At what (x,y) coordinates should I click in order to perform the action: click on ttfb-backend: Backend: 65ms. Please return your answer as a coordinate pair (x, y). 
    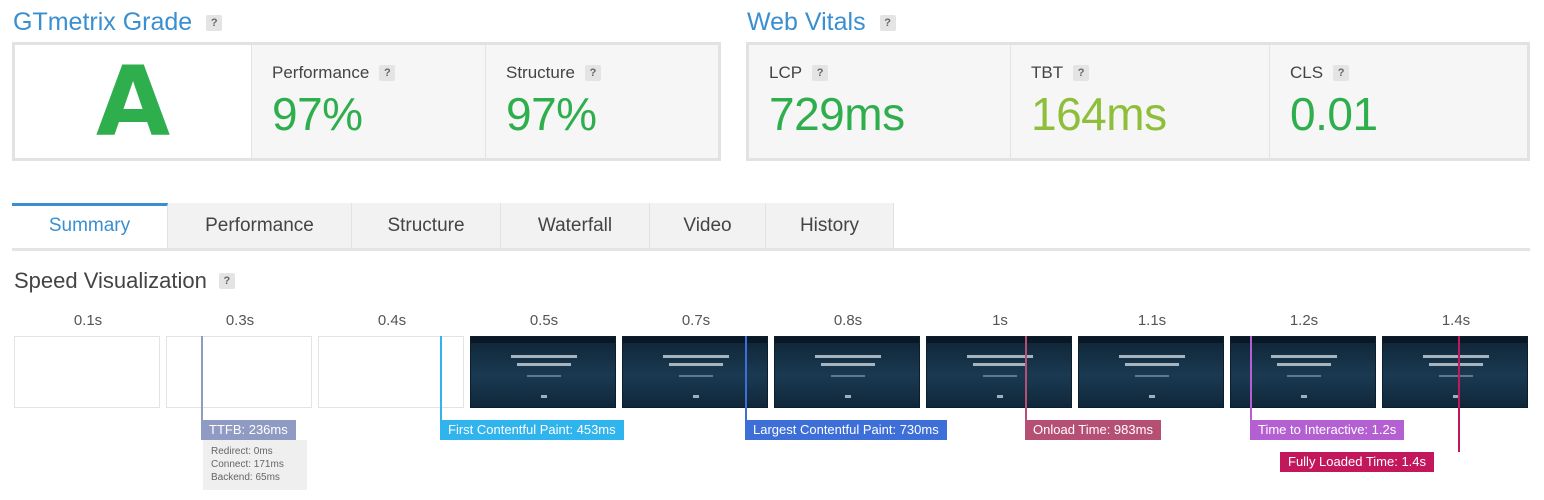
    Looking at the image, I should click on (245, 477).